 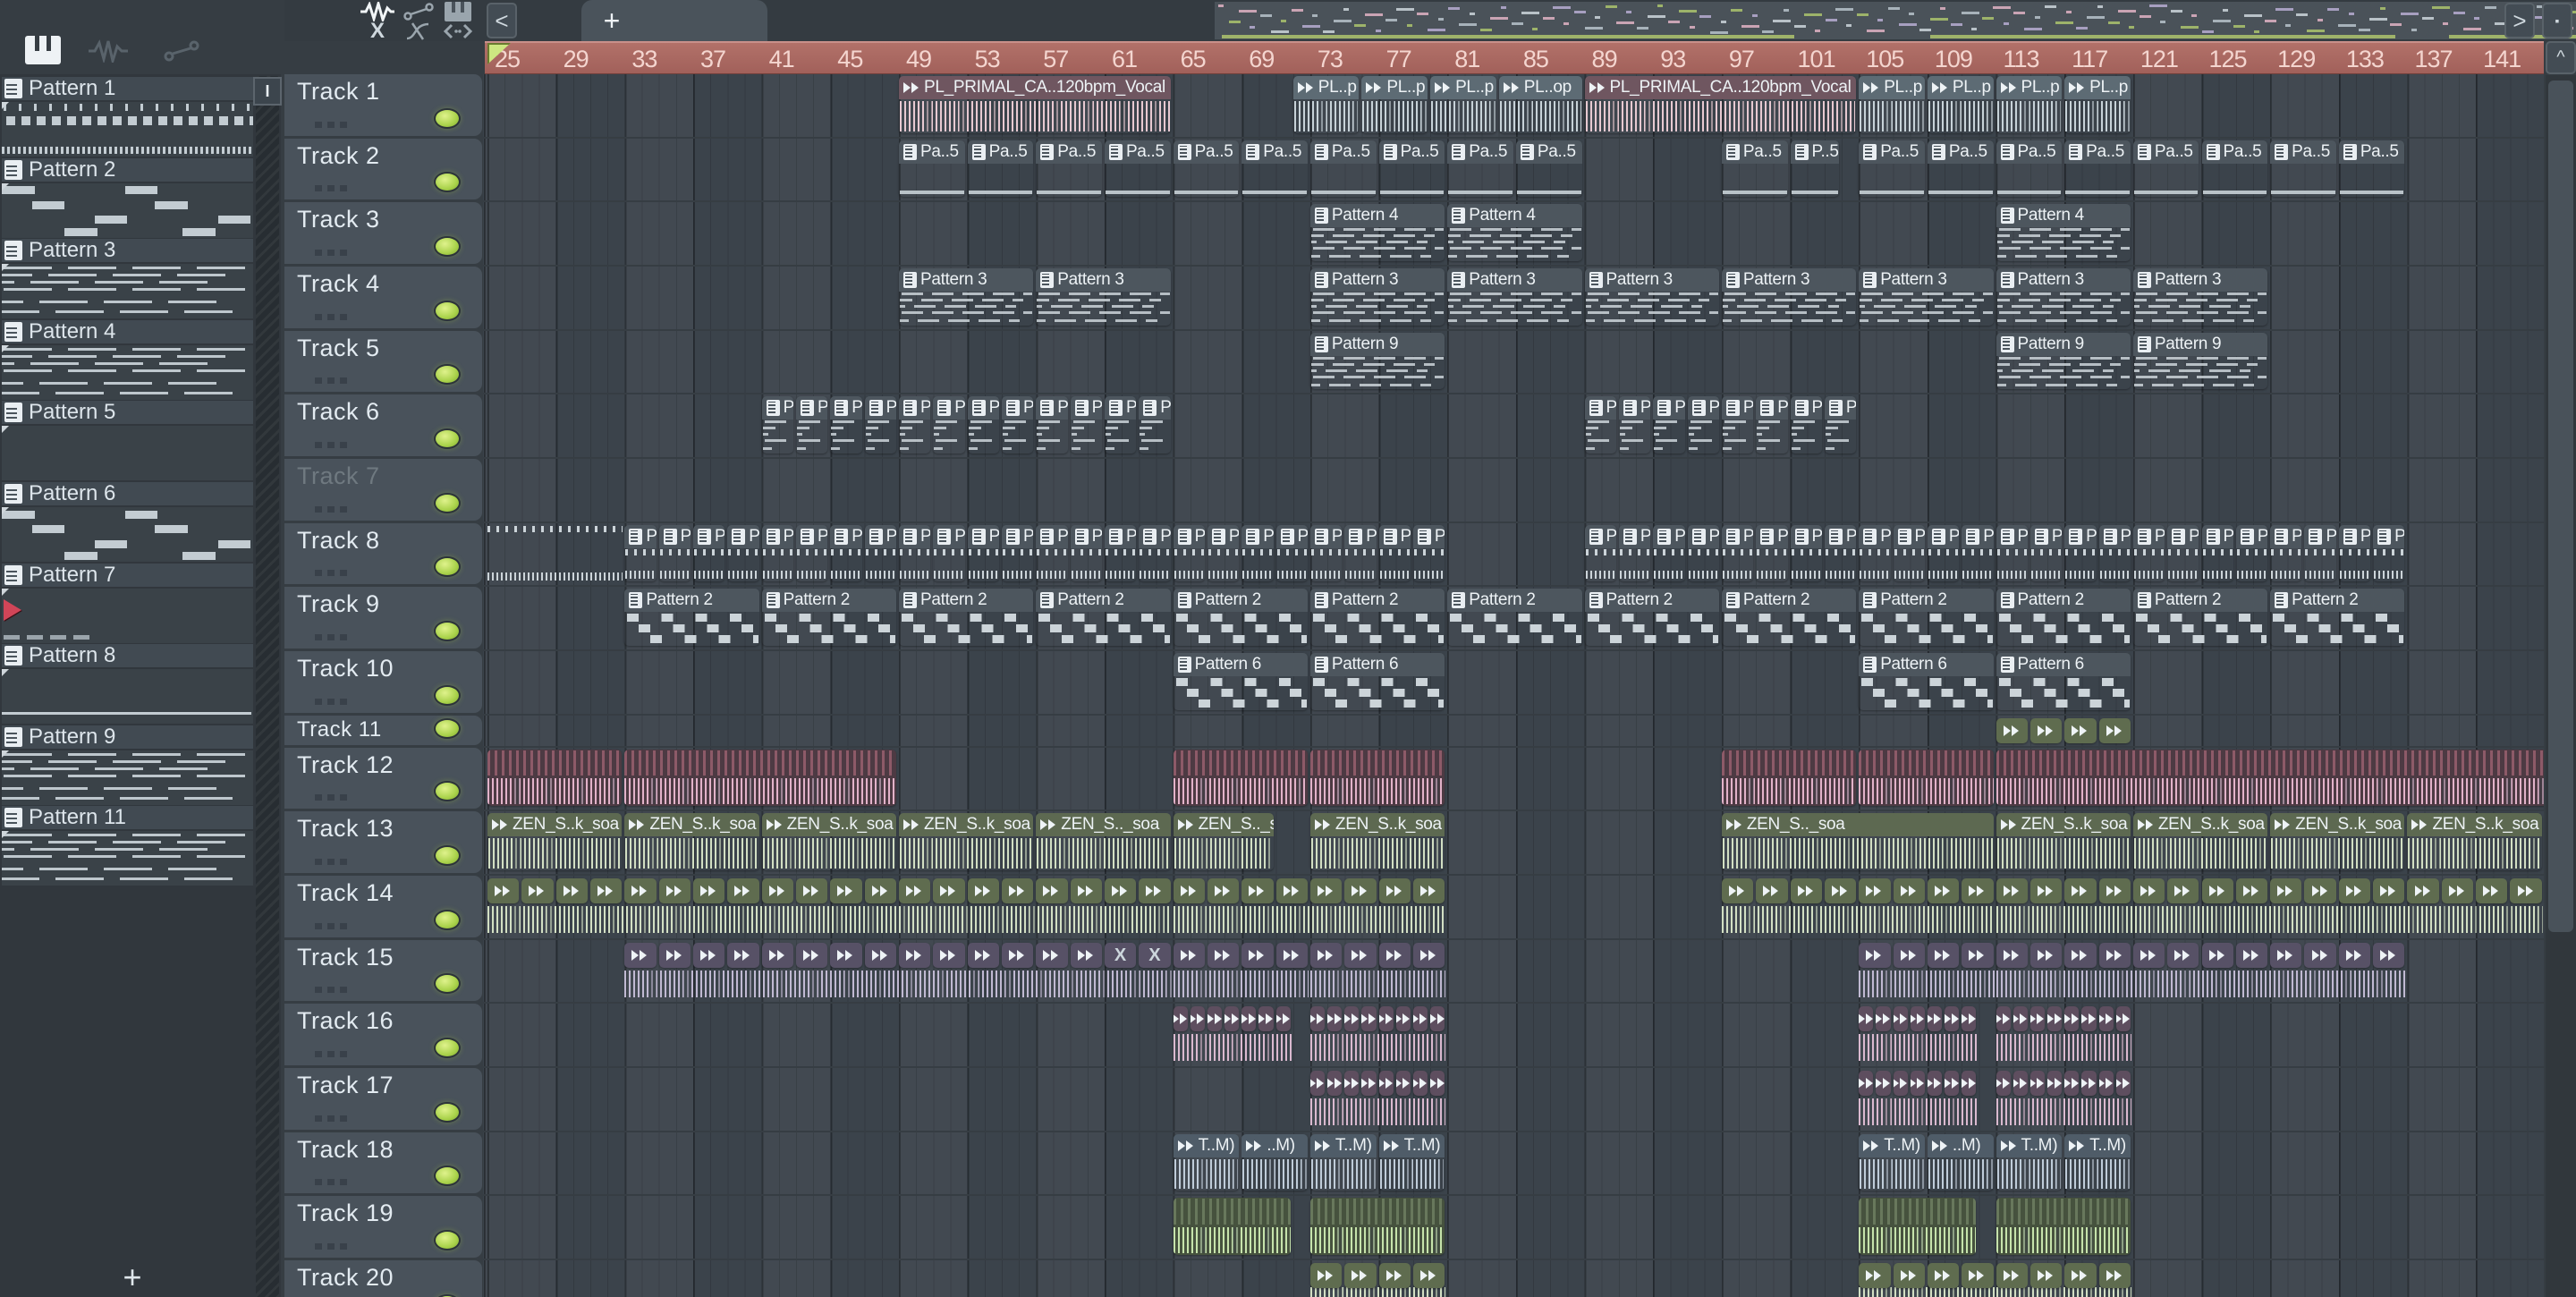 I want to click on clip: T..M), so click(x=1892, y=1162).